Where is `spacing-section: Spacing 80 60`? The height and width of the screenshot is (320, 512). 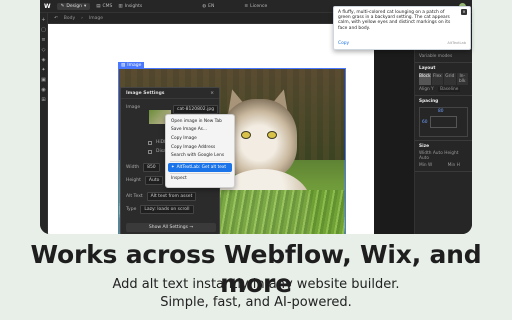
spacing-section: Spacing 80 60 is located at coordinates (443, 118).